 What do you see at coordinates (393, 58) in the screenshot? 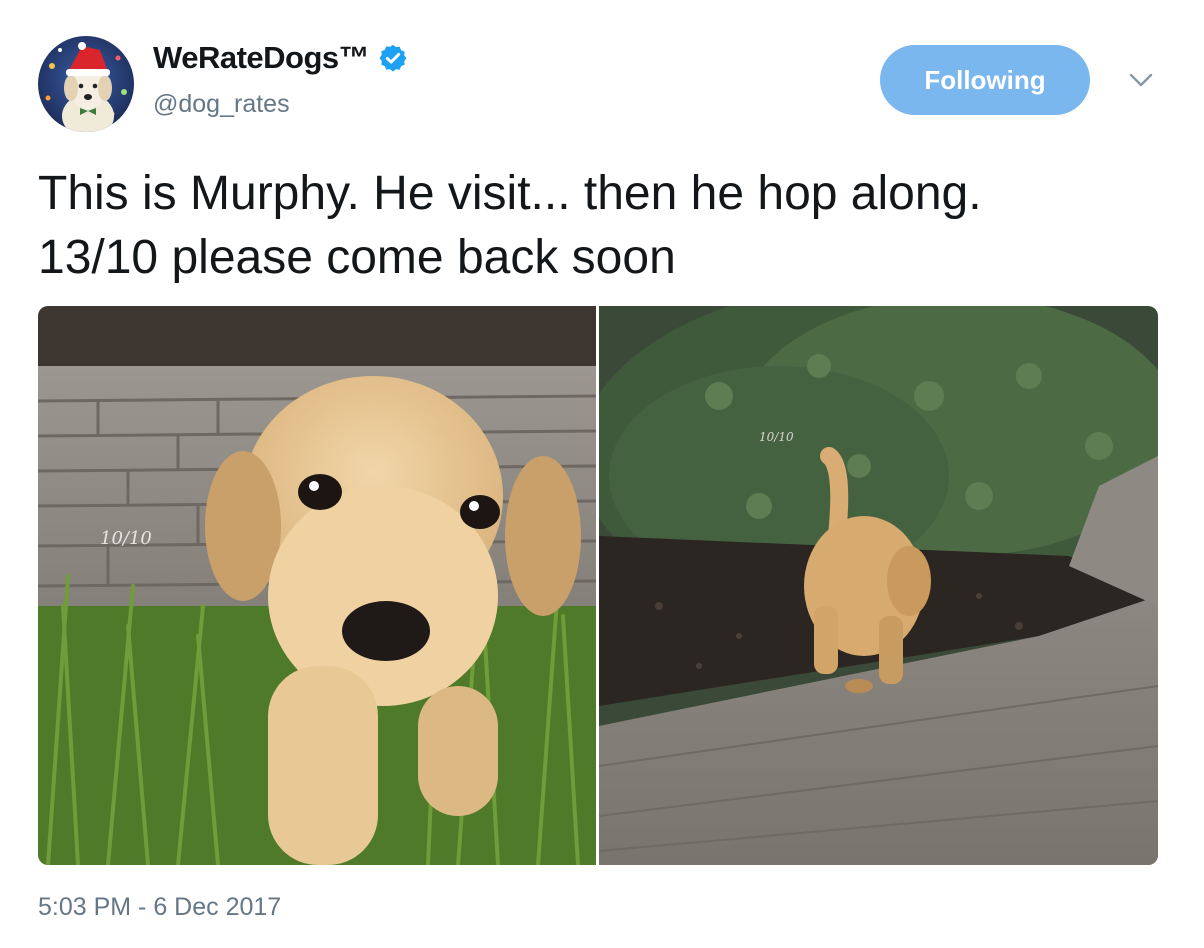
I see `verified-badge-icon` at bounding box center [393, 58].